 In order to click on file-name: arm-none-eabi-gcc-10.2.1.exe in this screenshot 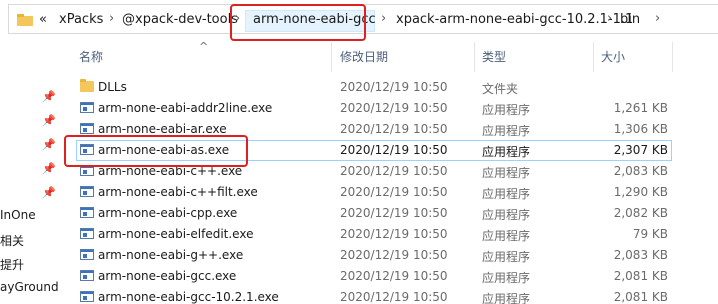, I will do `click(188, 297)`.